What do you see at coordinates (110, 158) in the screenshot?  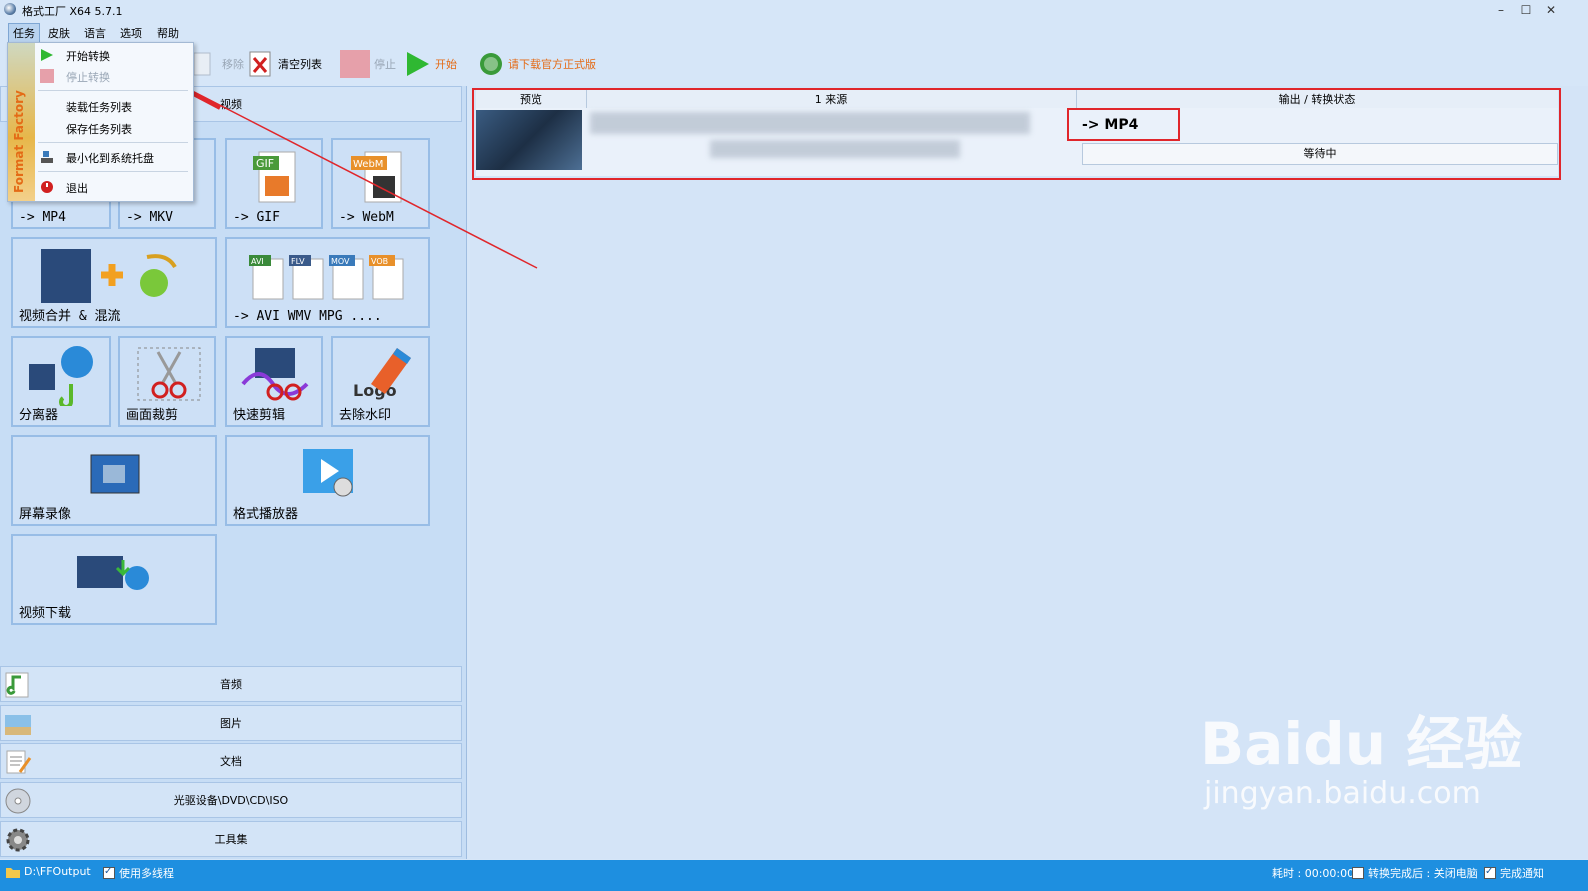 I see `menu-minimize-tray: 最小化到系统托盘` at bounding box center [110, 158].